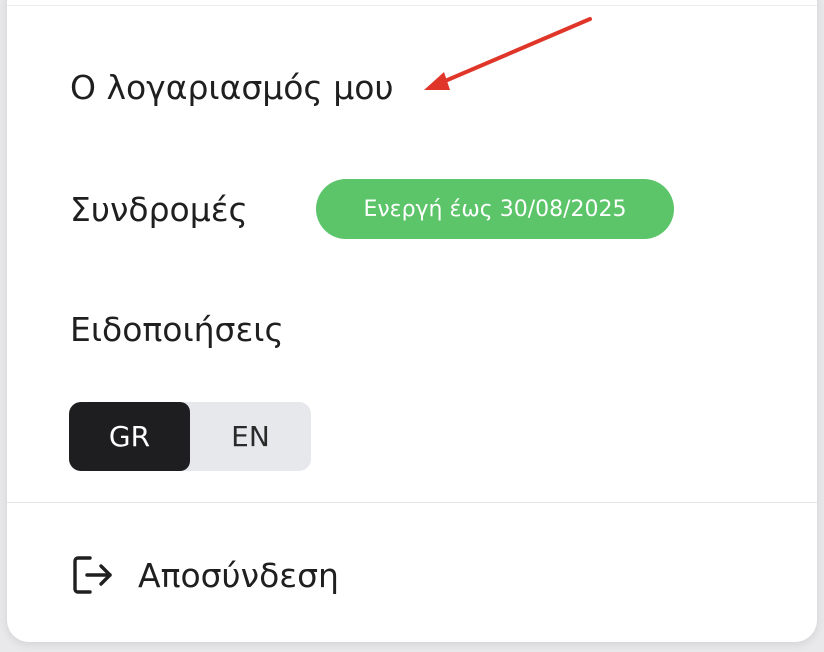  Describe the element at coordinates (177, 329) in the screenshot. I see `notifications-link: Ειδοποιήσεις` at that location.